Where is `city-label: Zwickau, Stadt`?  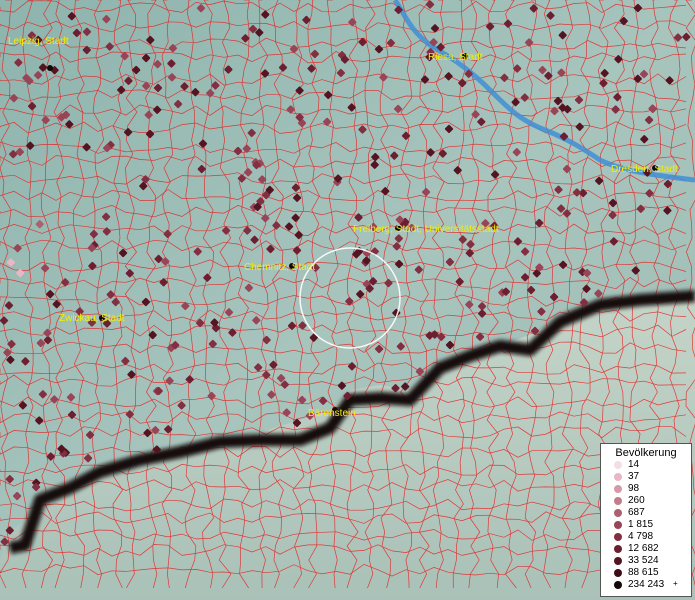 city-label: Zwickau, Stadt is located at coordinates (92, 318).